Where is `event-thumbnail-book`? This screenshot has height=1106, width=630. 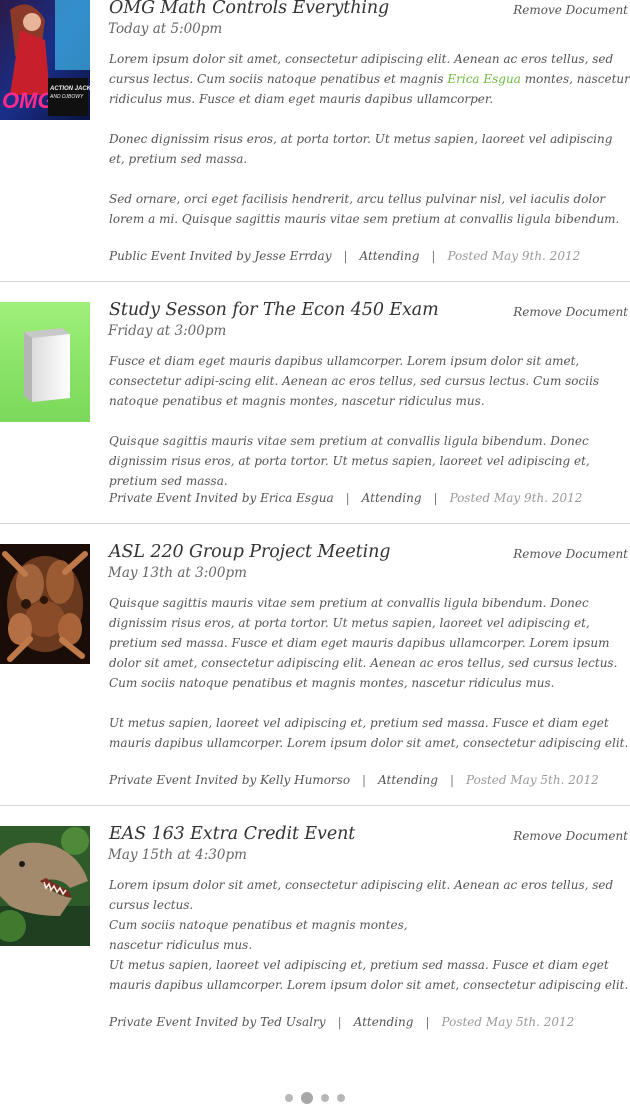 event-thumbnail-book is located at coordinates (45, 362).